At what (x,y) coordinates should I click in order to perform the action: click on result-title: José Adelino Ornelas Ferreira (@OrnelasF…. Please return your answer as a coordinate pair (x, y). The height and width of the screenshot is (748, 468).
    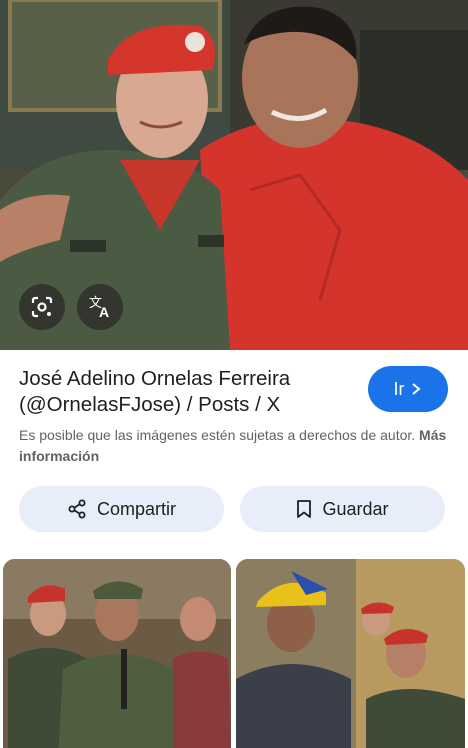
    Looking at the image, I should click on (179, 392).